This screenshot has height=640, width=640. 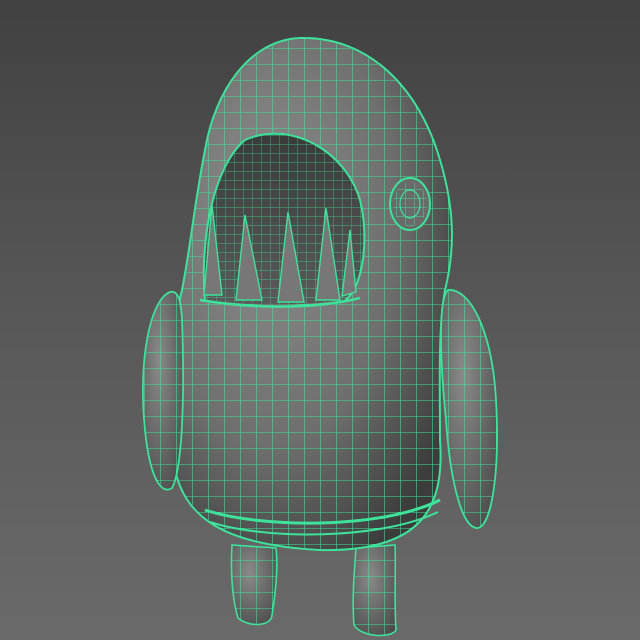 I want to click on left-leg, so click(x=255, y=590).